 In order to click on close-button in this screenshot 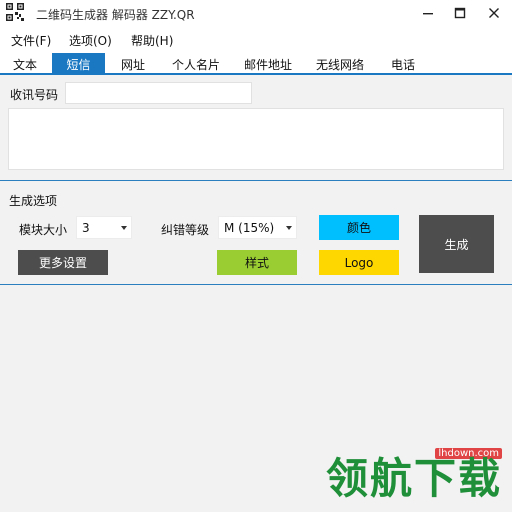, I will do `click(494, 13)`.